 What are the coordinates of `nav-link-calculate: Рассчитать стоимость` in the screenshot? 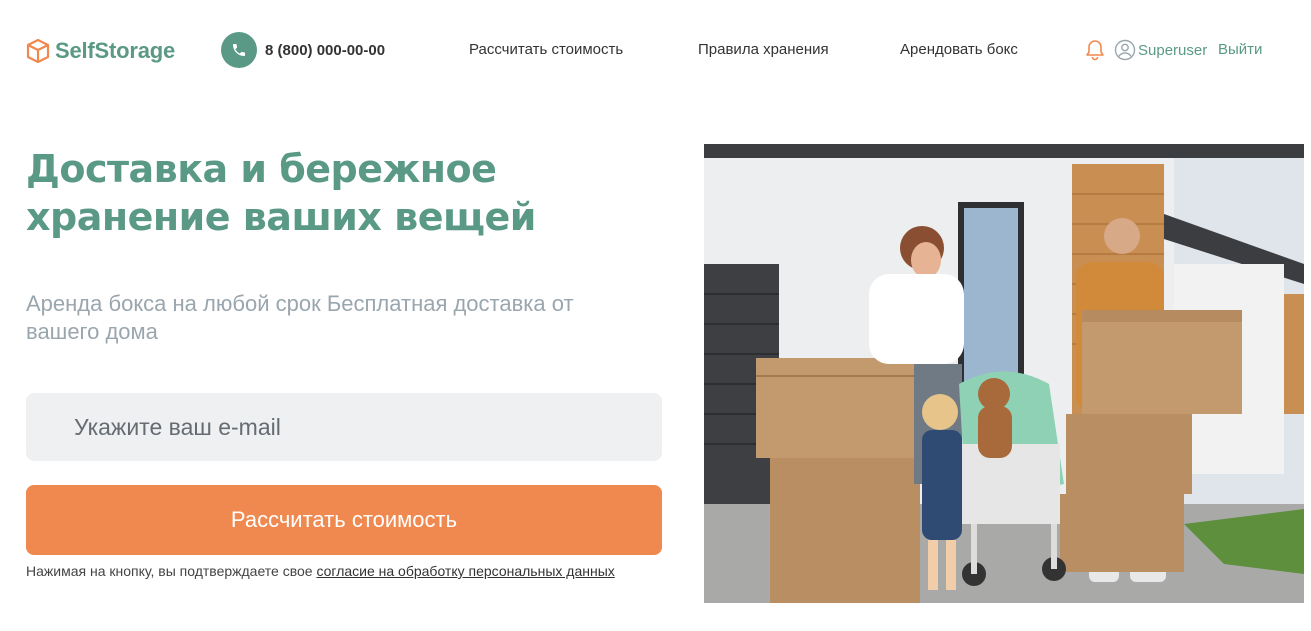 It's located at (546, 49).